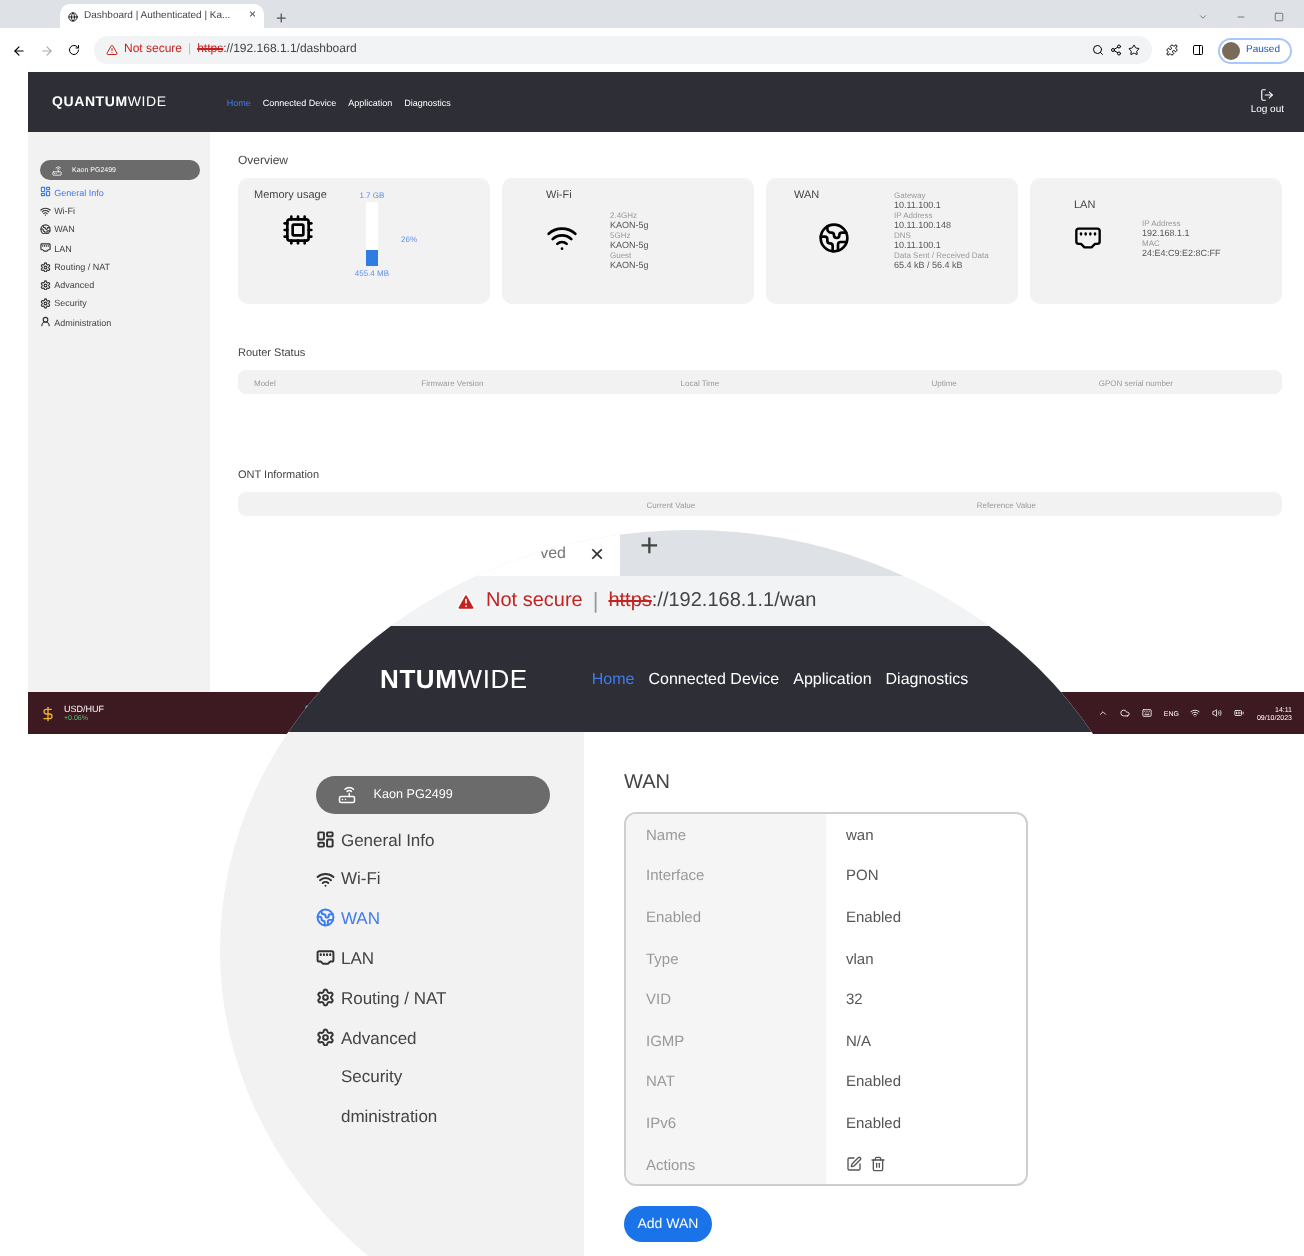 This screenshot has width=1304, height=1256. I want to click on page-title: WAN, so click(648, 783).